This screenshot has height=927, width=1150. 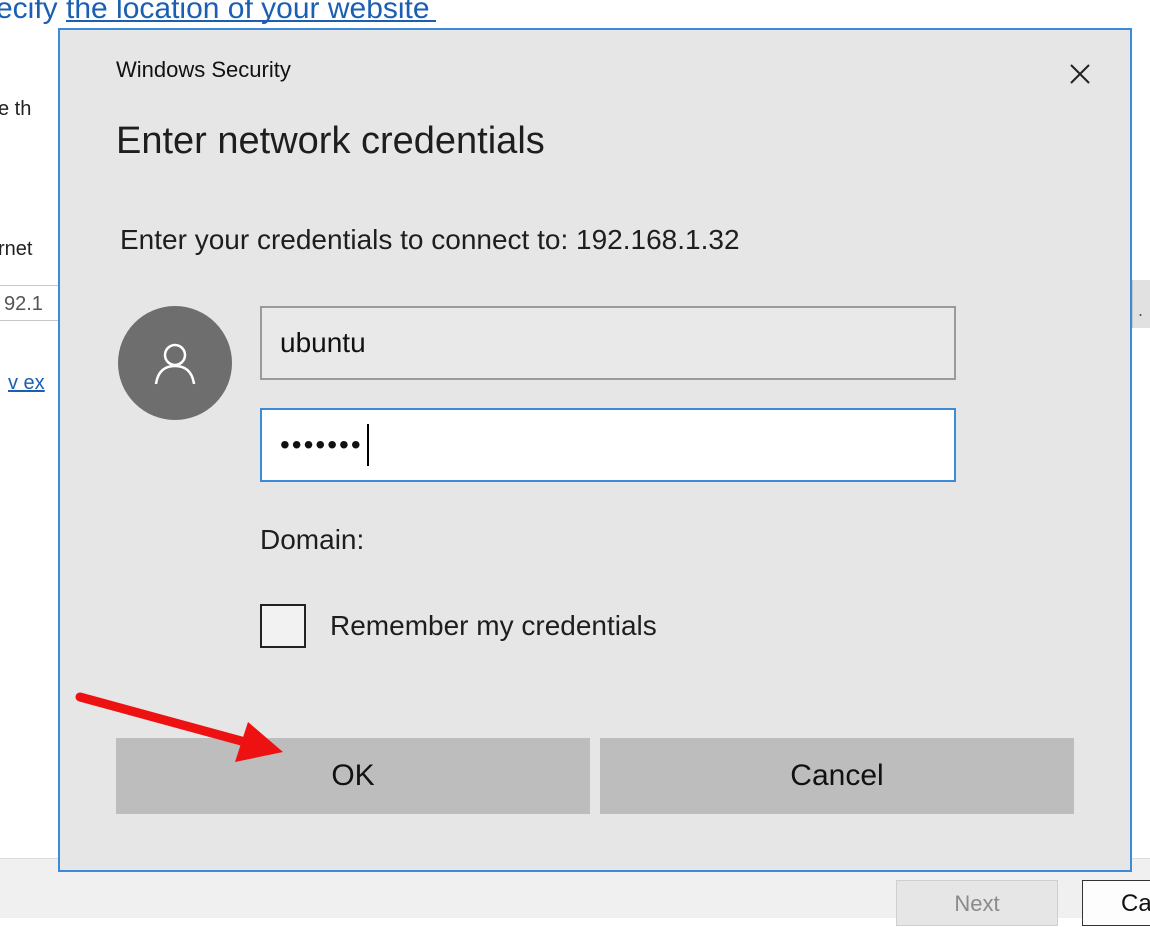 I want to click on user-avatar, so click(x=175, y=363).